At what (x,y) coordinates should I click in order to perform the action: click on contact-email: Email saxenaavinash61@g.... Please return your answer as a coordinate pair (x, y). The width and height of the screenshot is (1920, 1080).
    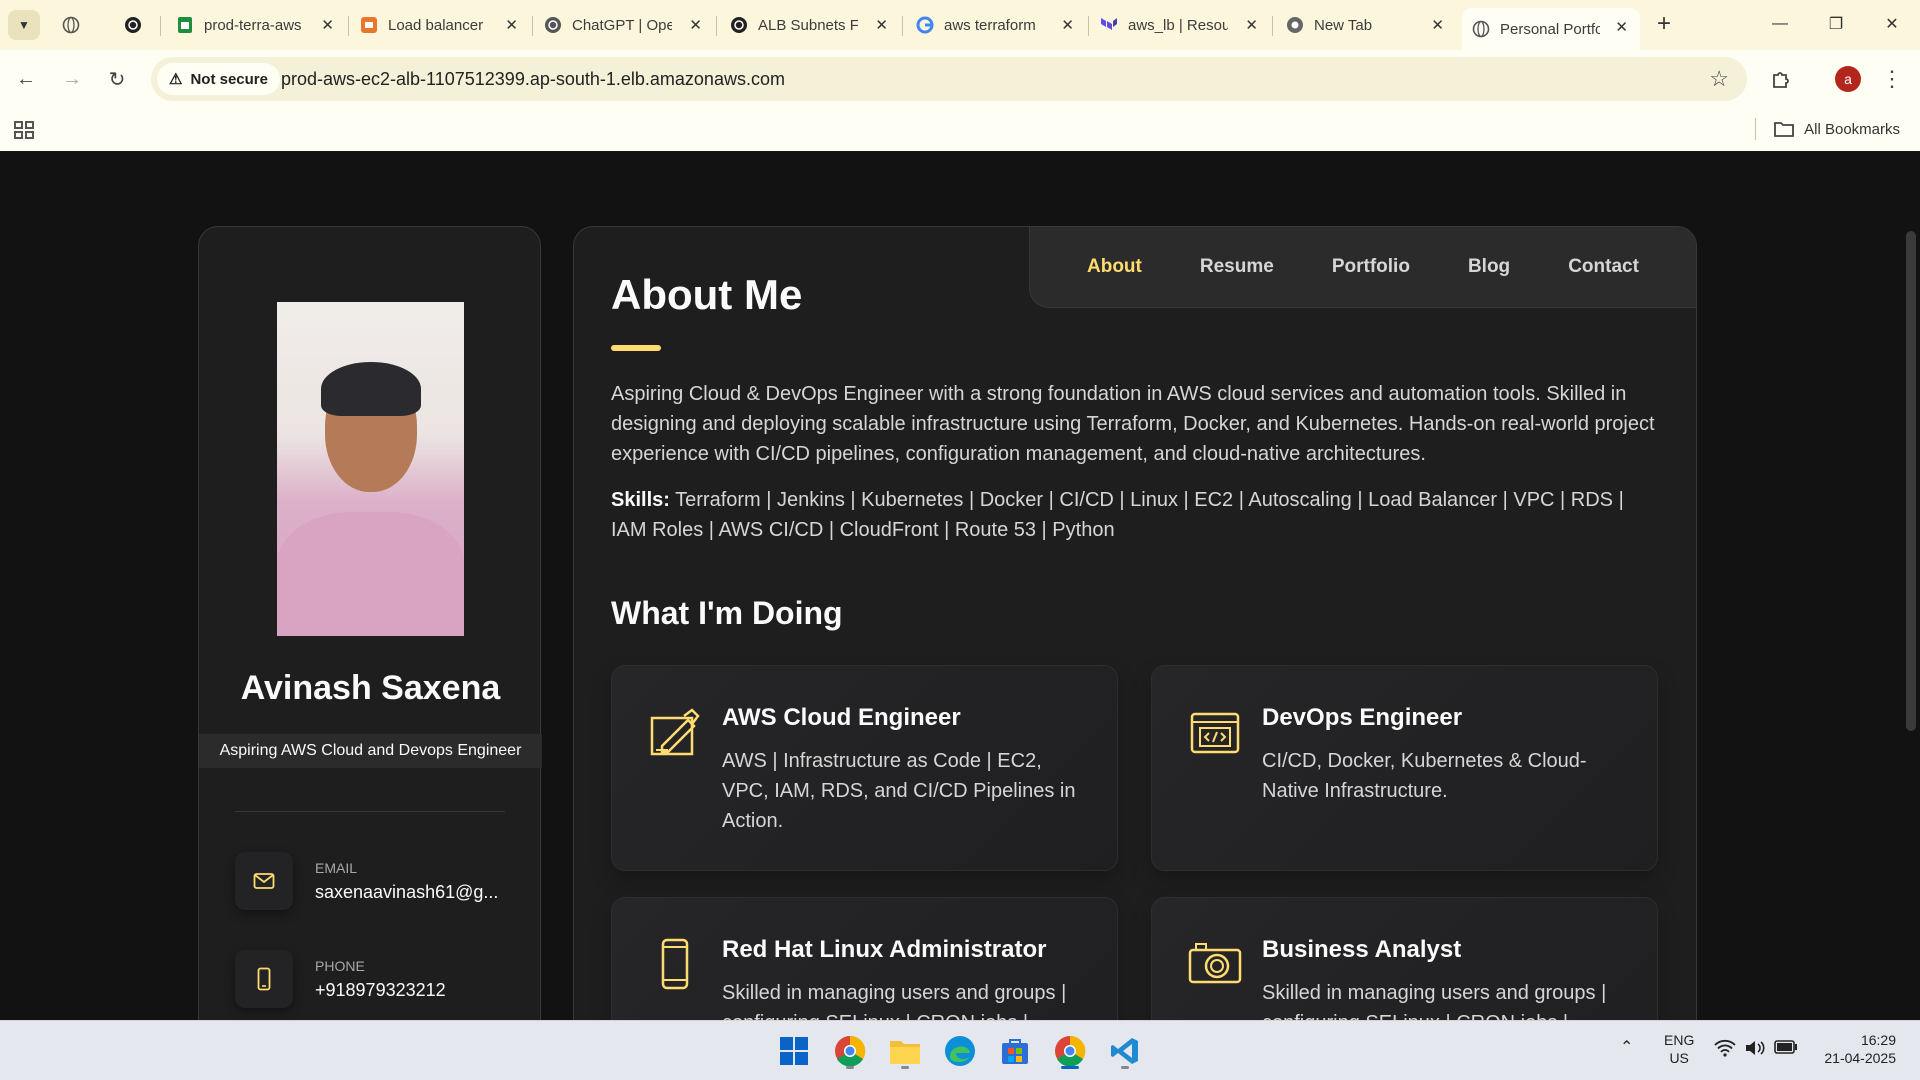
    Looking at the image, I should click on (366, 881).